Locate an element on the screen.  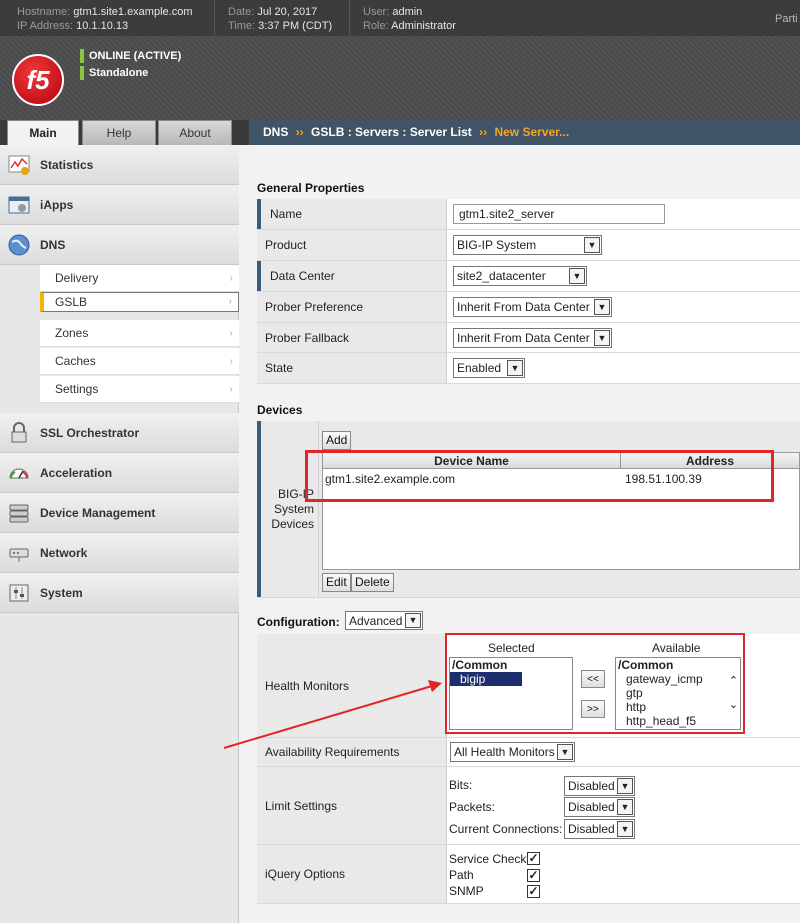
bits-select: Disabled ▼ is located at coordinates (599, 786).